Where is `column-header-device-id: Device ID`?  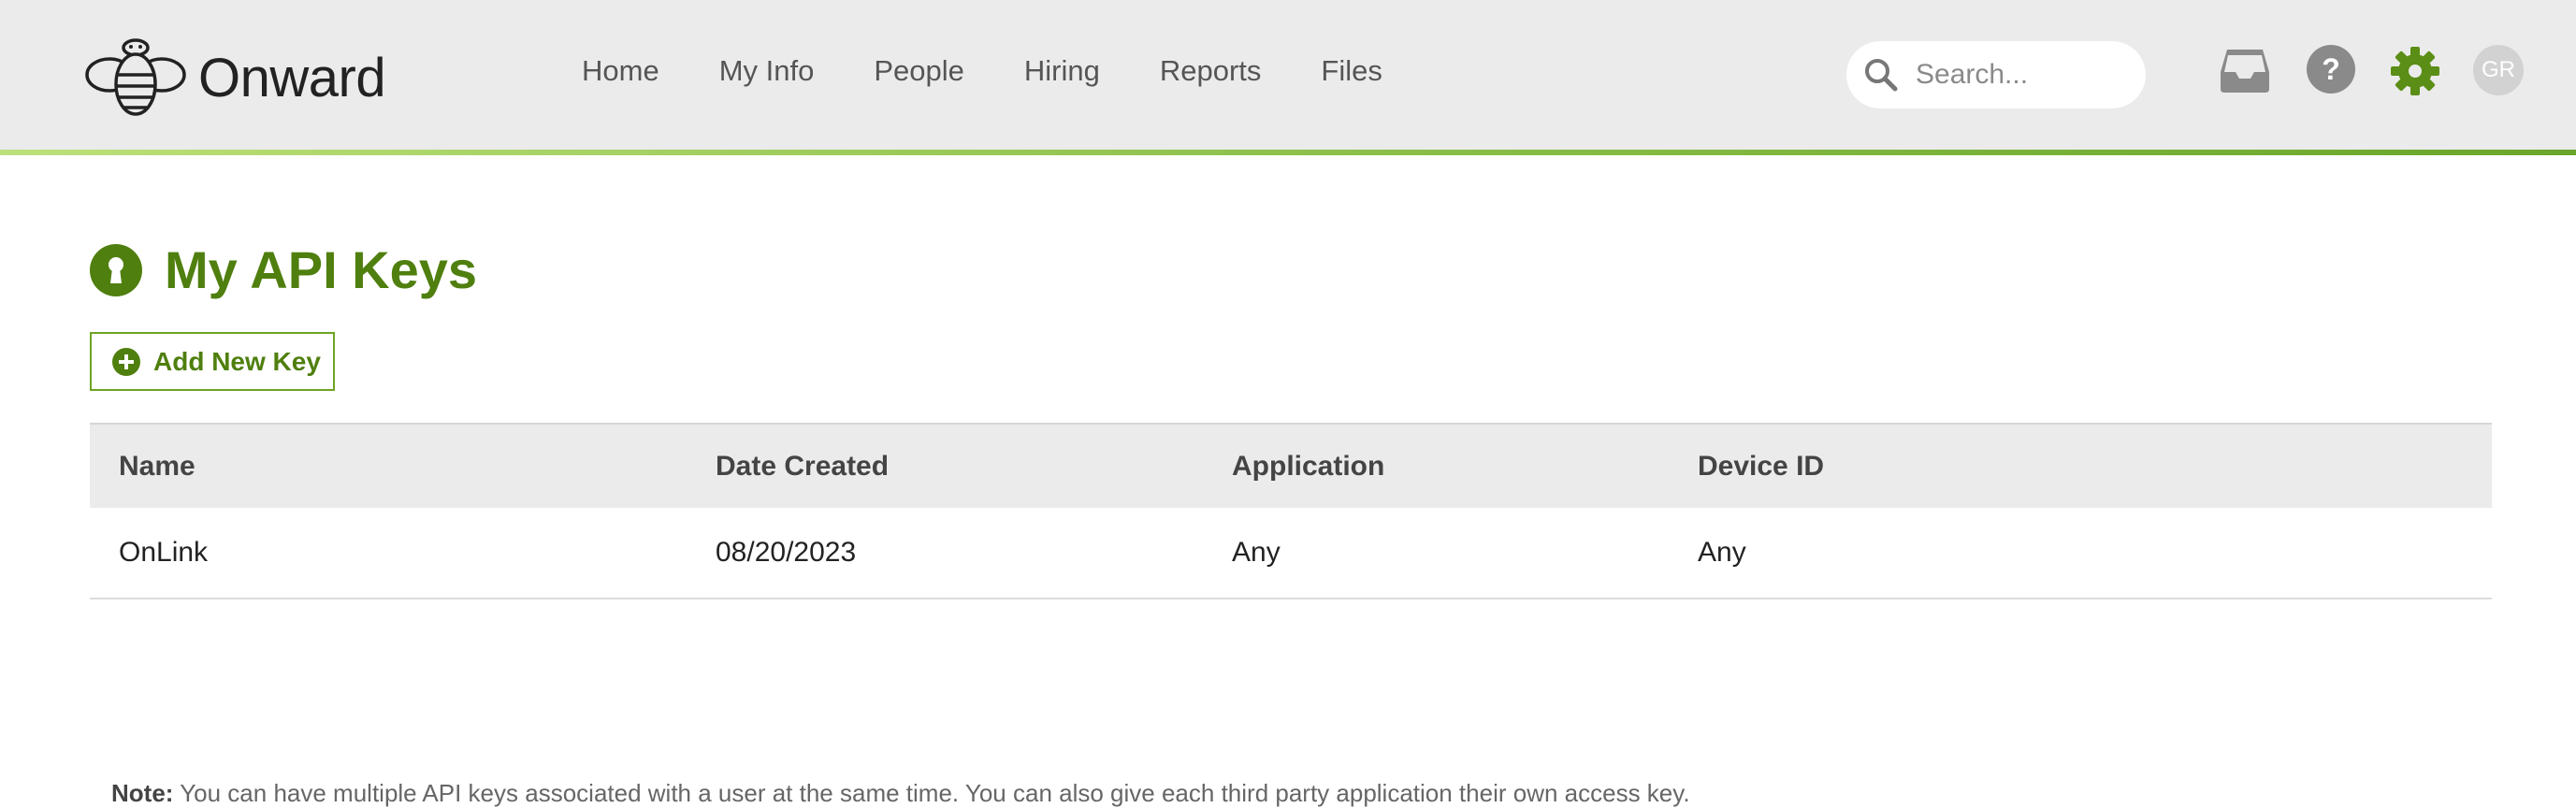
column-header-device-id: Device ID is located at coordinates (2095, 466).